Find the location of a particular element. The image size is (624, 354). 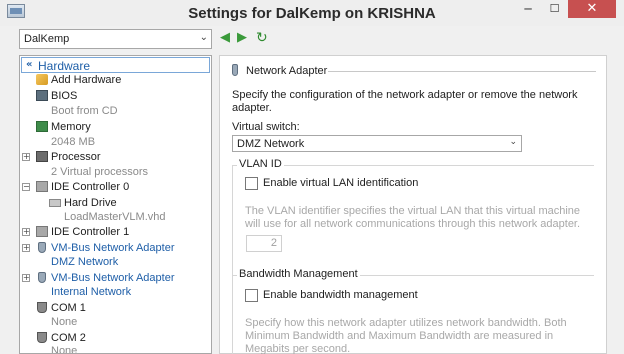

tree-item-label: COM 2 is located at coordinates (68, 338).